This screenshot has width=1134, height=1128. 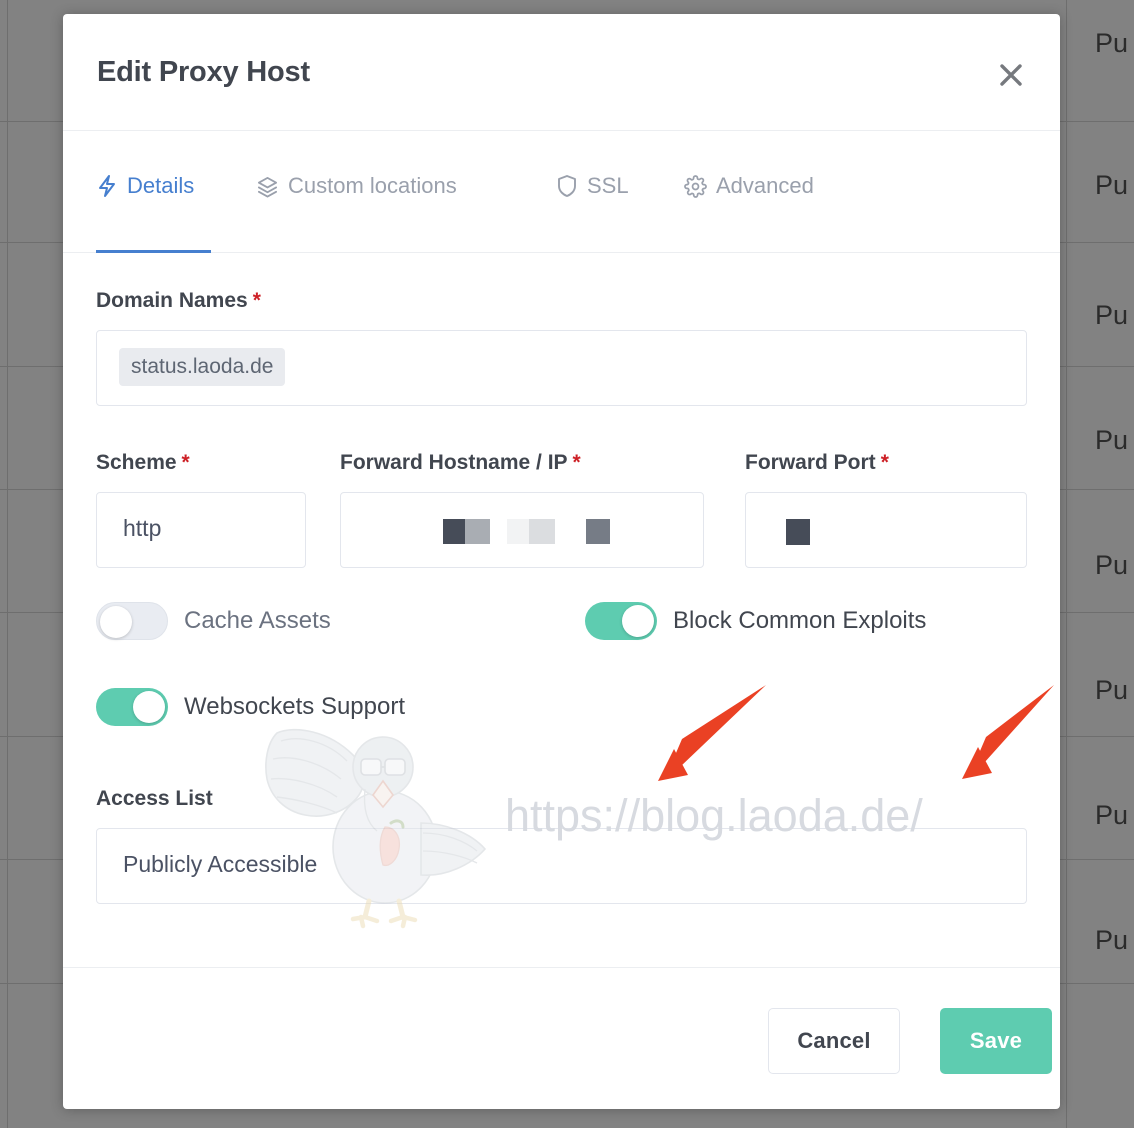 What do you see at coordinates (886, 530) in the screenshot?
I see `forward-port-input` at bounding box center [886, 530].